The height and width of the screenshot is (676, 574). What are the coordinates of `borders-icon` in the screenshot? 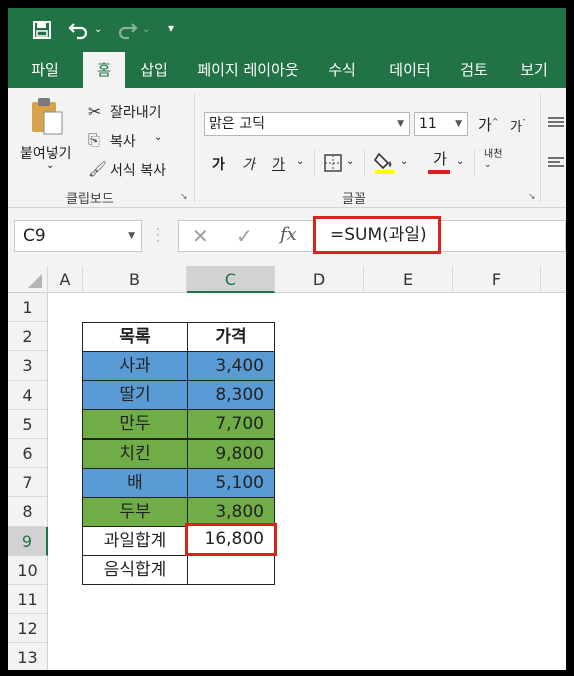 It's located at (333, 165).